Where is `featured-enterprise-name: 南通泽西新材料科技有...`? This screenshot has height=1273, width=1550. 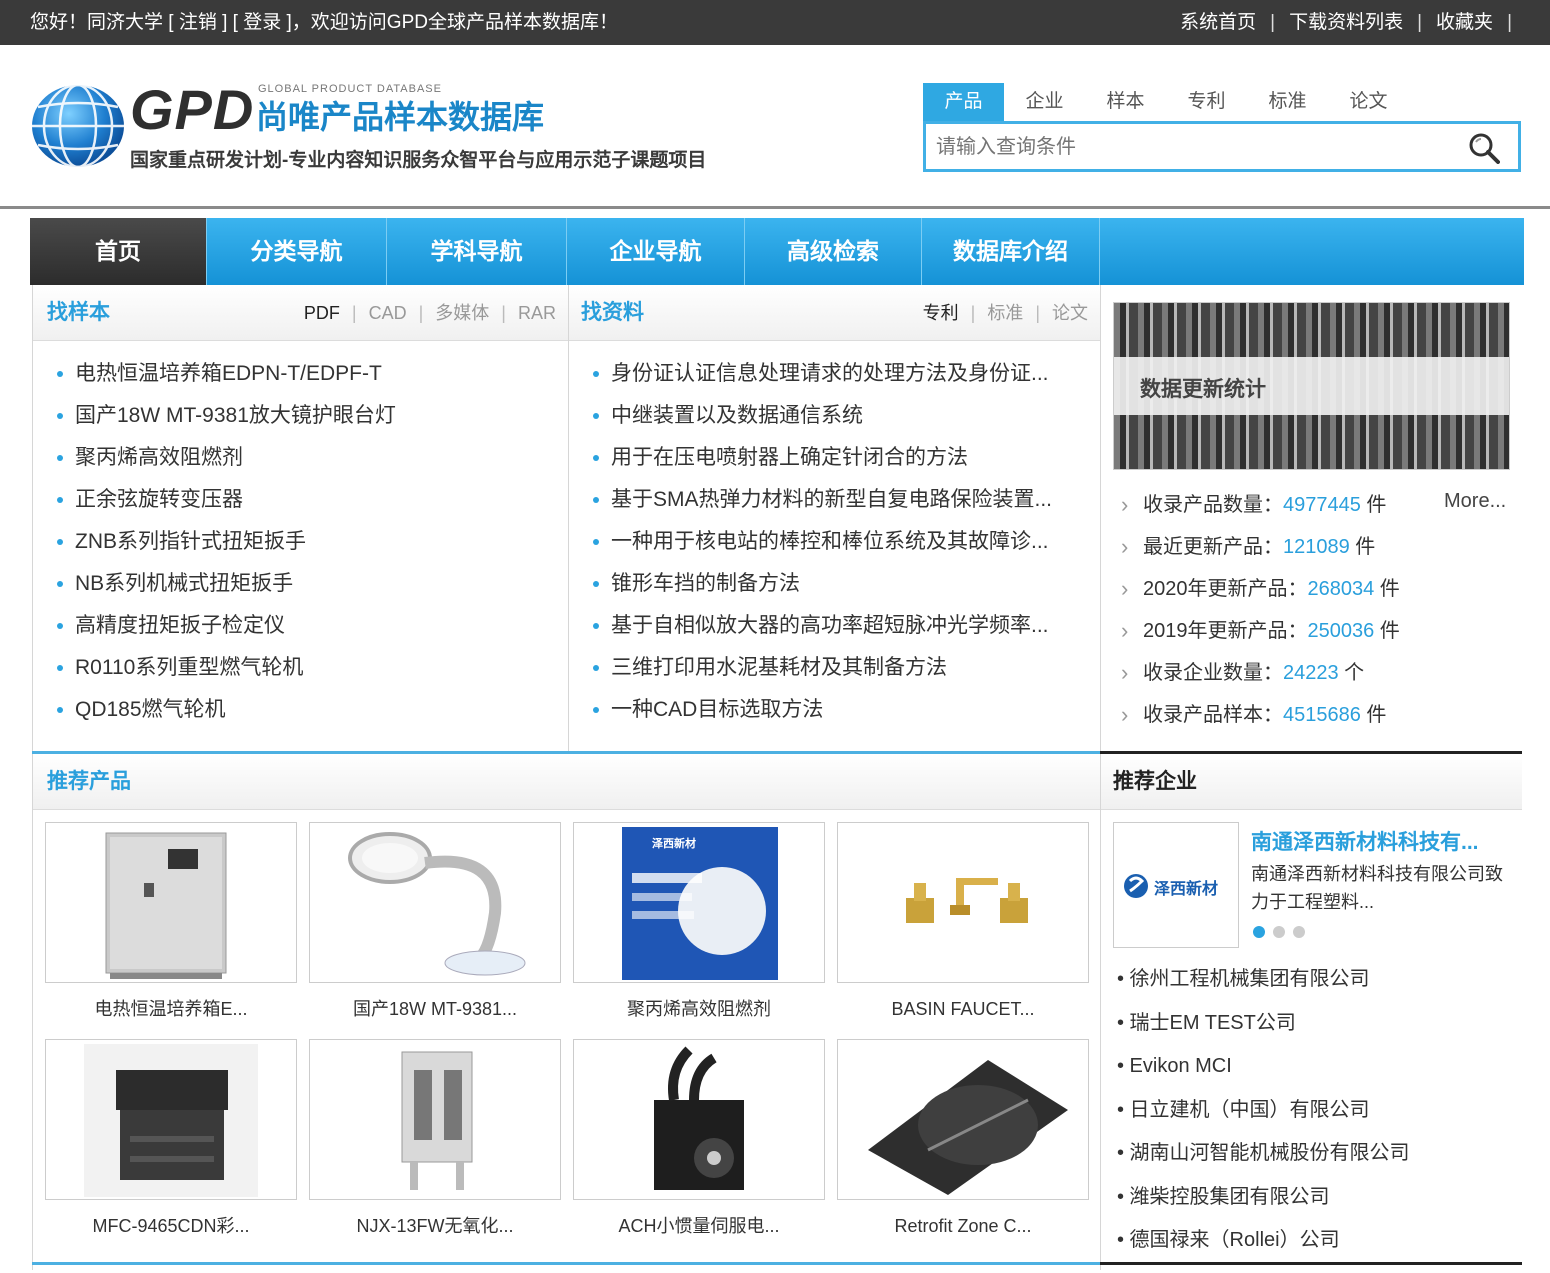 featured-enterprise-name: 南通泽西新材料科技有... is located at coordinates (1365, 841).